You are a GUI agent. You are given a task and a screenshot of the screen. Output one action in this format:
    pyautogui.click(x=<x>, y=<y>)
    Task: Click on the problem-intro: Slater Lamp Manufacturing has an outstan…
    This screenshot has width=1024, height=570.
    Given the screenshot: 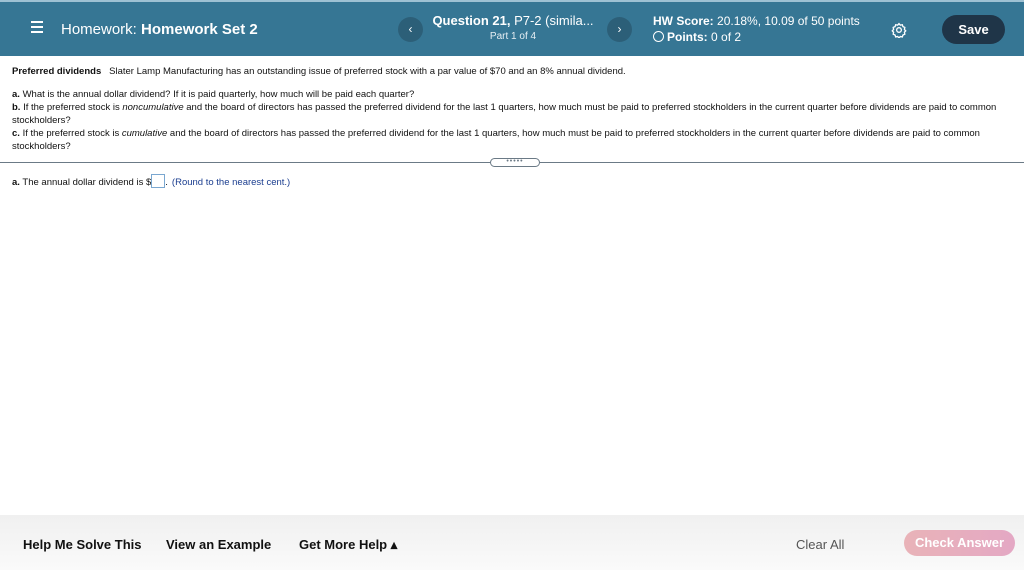 What is the action you would take?
    pyautogui.click(x=367, y=71)
    